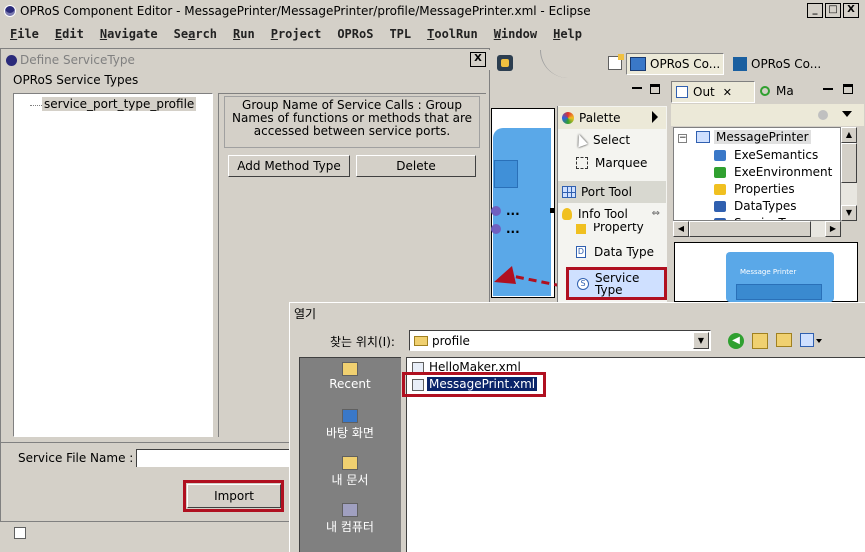 The width and height of the screenshot is (865, 552). What do you see at coordinates (577, 313) in the screenshot?
I see `open-dialog-titlebar: 열기` at bounding box center [577, 313].